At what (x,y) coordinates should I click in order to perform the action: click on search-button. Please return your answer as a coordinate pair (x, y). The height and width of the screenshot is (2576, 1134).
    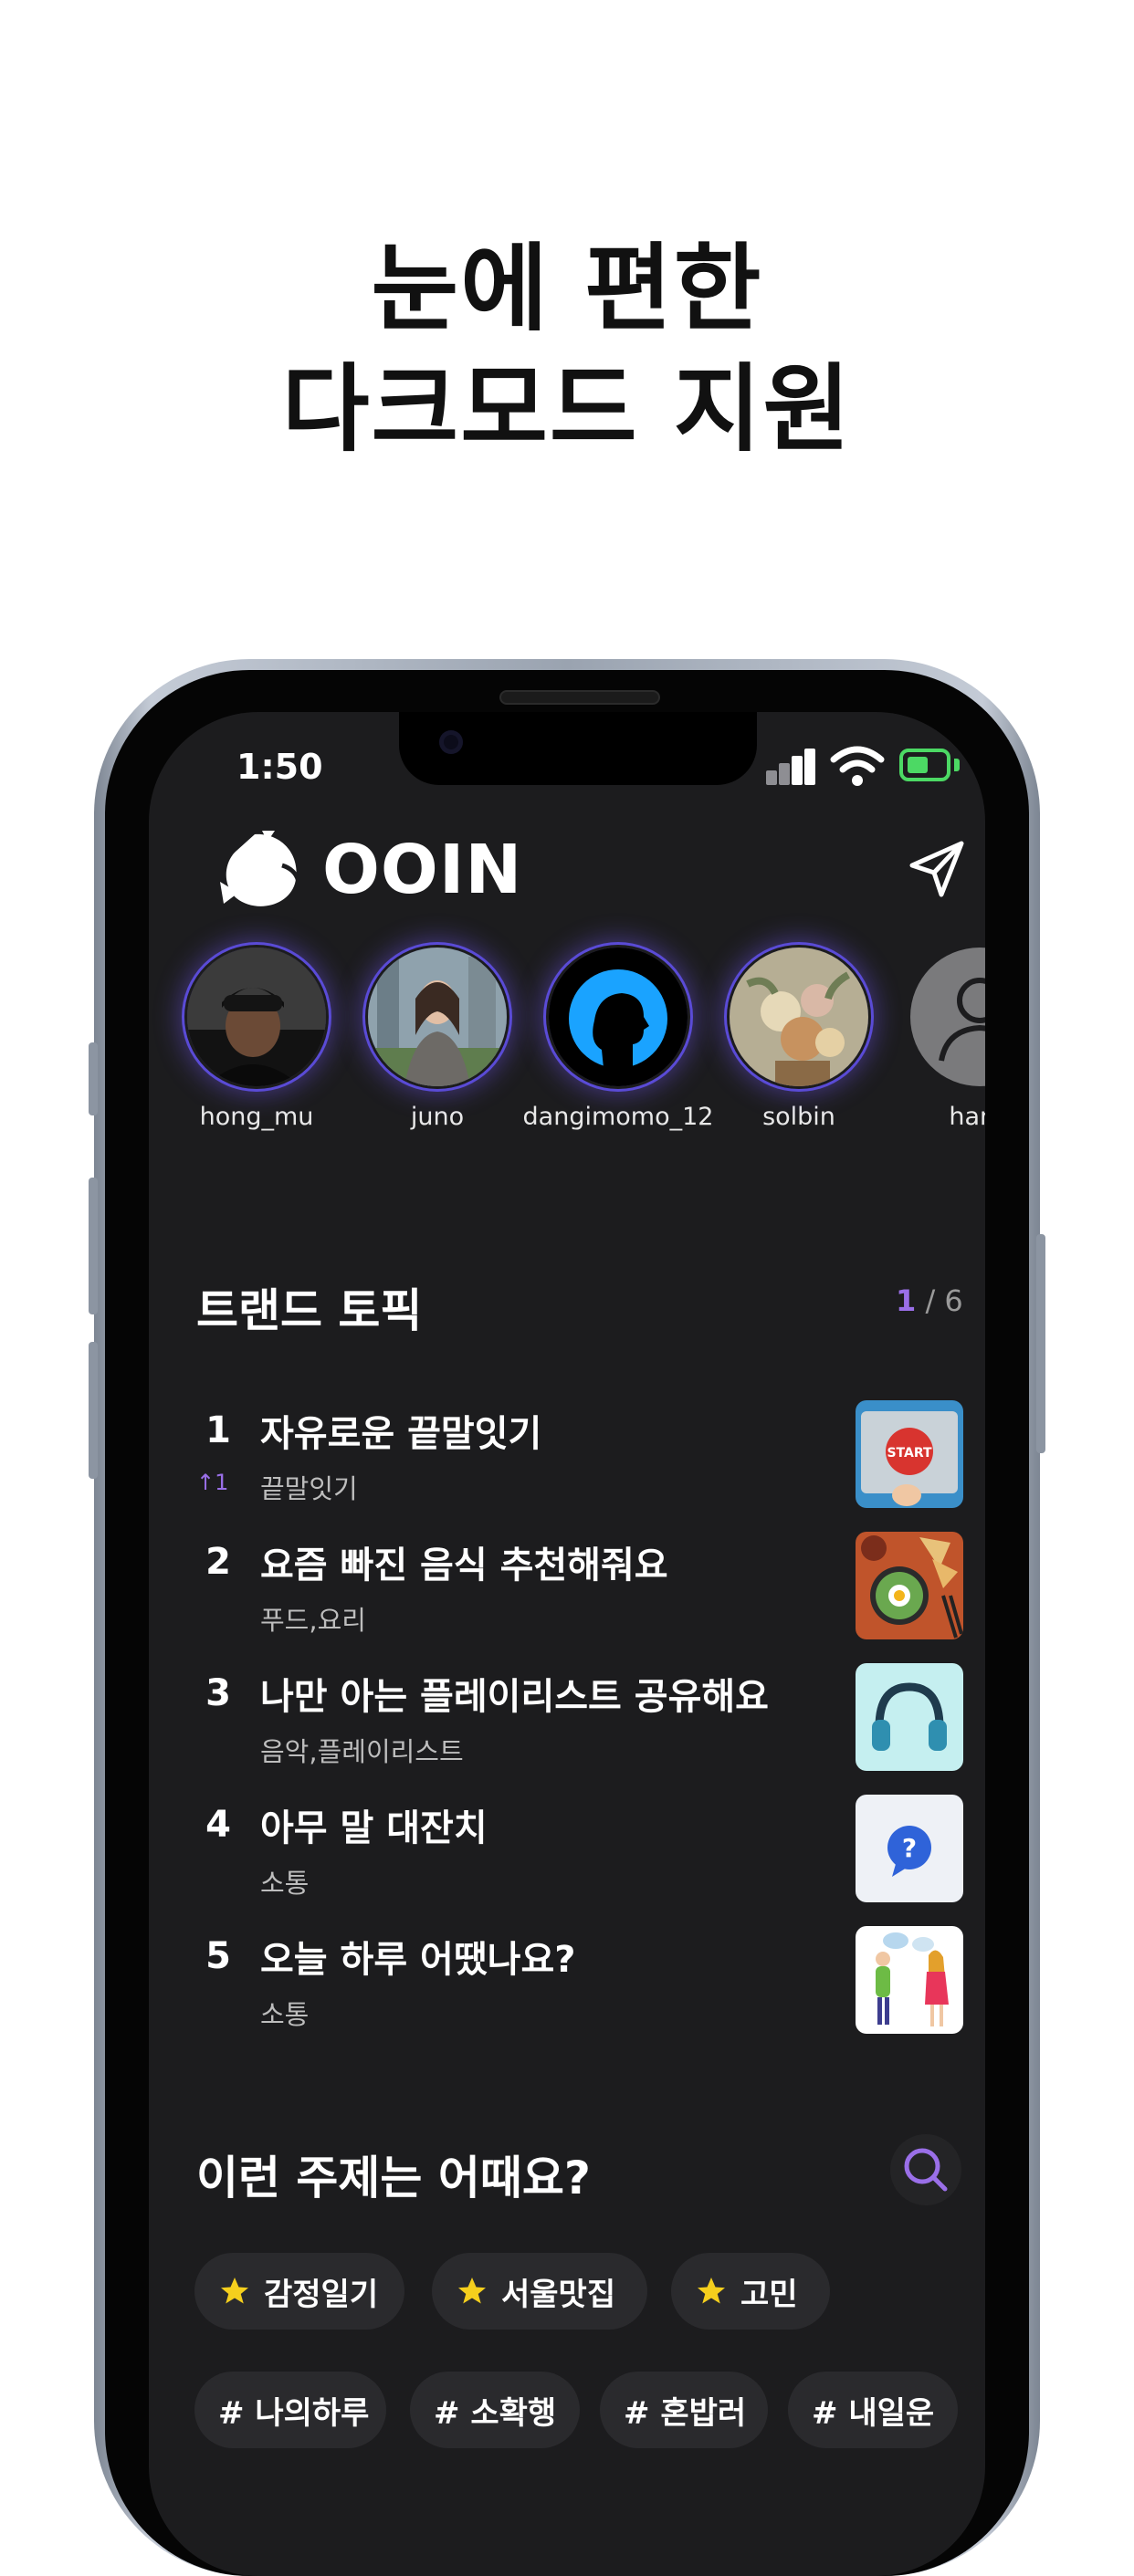
    Looking at the image, I should click on (925, 2169).